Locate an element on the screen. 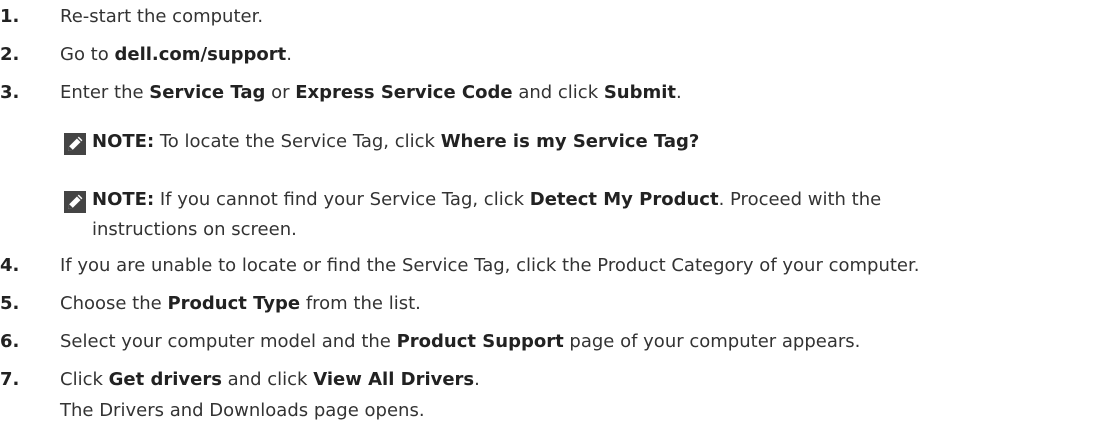 The image size is (1110, 428). view-all-drivers-bold: View All Drivers is located at coordinates (394, 379).